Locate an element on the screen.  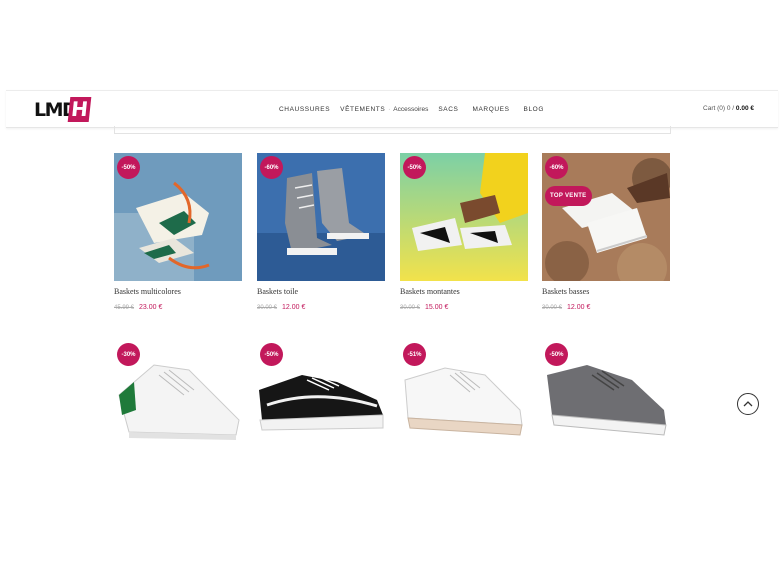
product-image: -51% is located at coordinates (464, 395).